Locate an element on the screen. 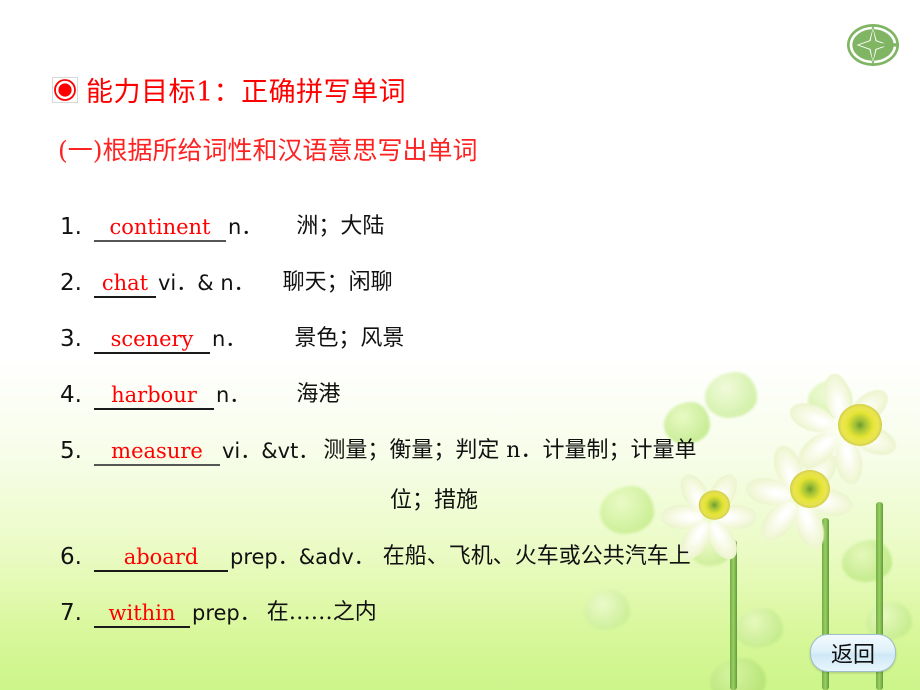 This screenshot has height=690, width=920. answer-blank: scenery is located at coordinates (152, 338).